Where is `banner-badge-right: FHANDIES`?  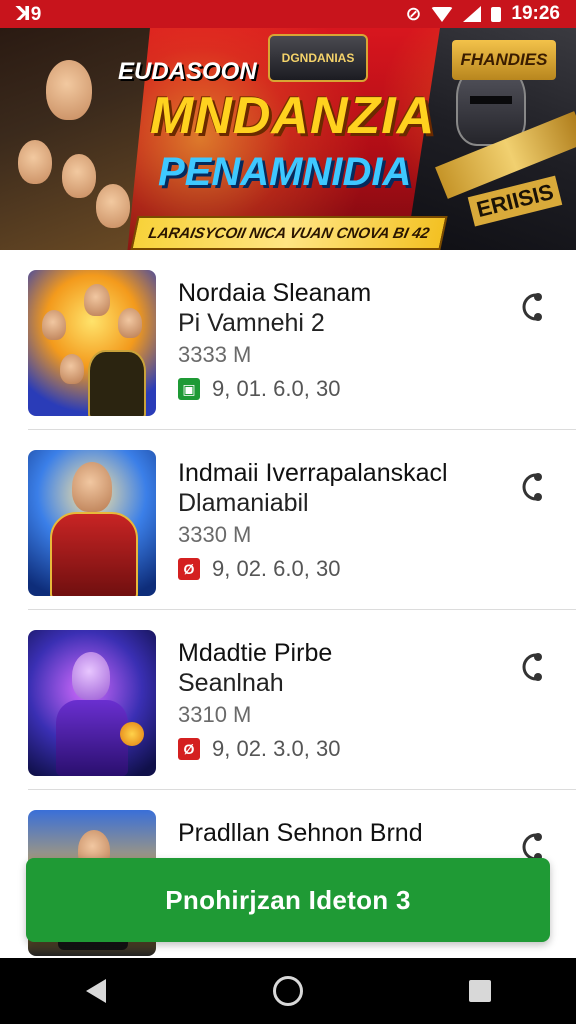 banner-badge-right: FHANDIES is located at coordinates (504, 60).